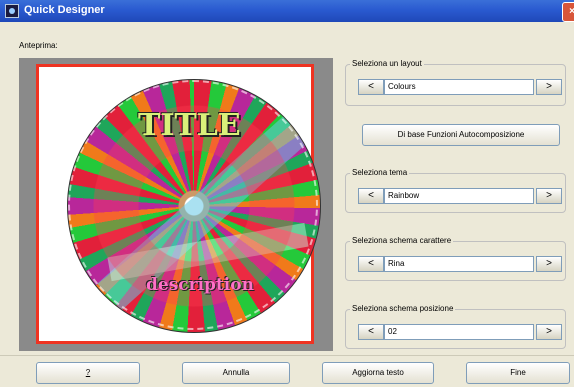 The width and height of the screenshot is (574, 387). What do you see at coordinates (402, 240) in the screenshot?
I see `font-scheme-group-title: Seleziona schema carattere` at bounding box center [402, 240].